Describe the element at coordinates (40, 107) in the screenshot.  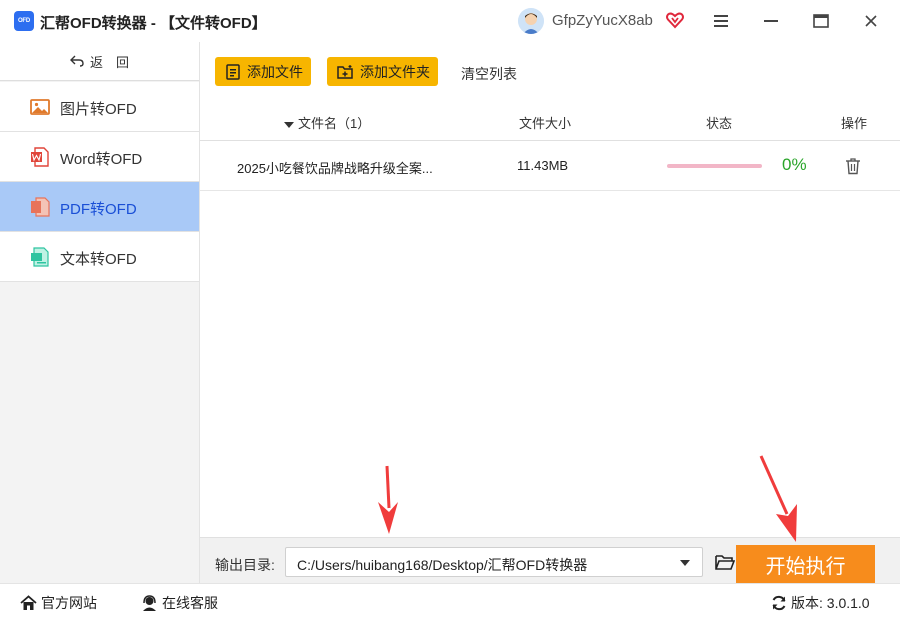
I see `image-icon` at that location.